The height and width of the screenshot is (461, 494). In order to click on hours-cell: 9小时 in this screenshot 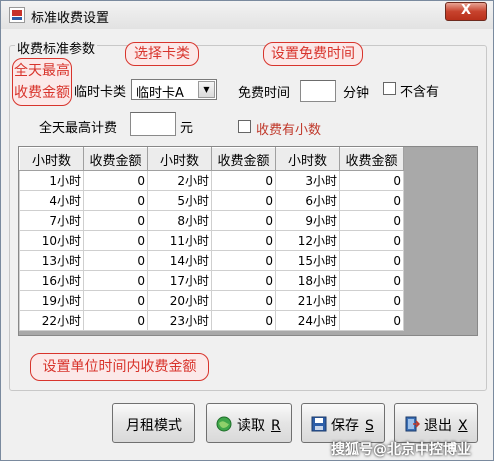, I will do `click(307, 220)`.